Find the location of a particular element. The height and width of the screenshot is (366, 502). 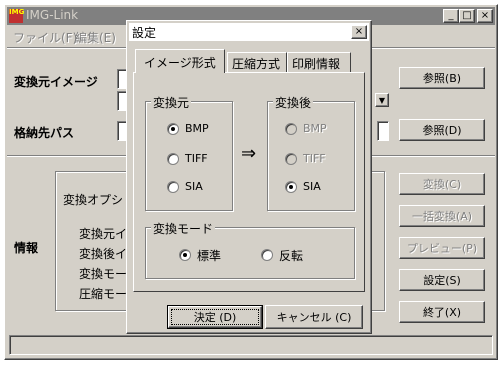

target-option-bmp: BMP is located at coordinates (315, 128).